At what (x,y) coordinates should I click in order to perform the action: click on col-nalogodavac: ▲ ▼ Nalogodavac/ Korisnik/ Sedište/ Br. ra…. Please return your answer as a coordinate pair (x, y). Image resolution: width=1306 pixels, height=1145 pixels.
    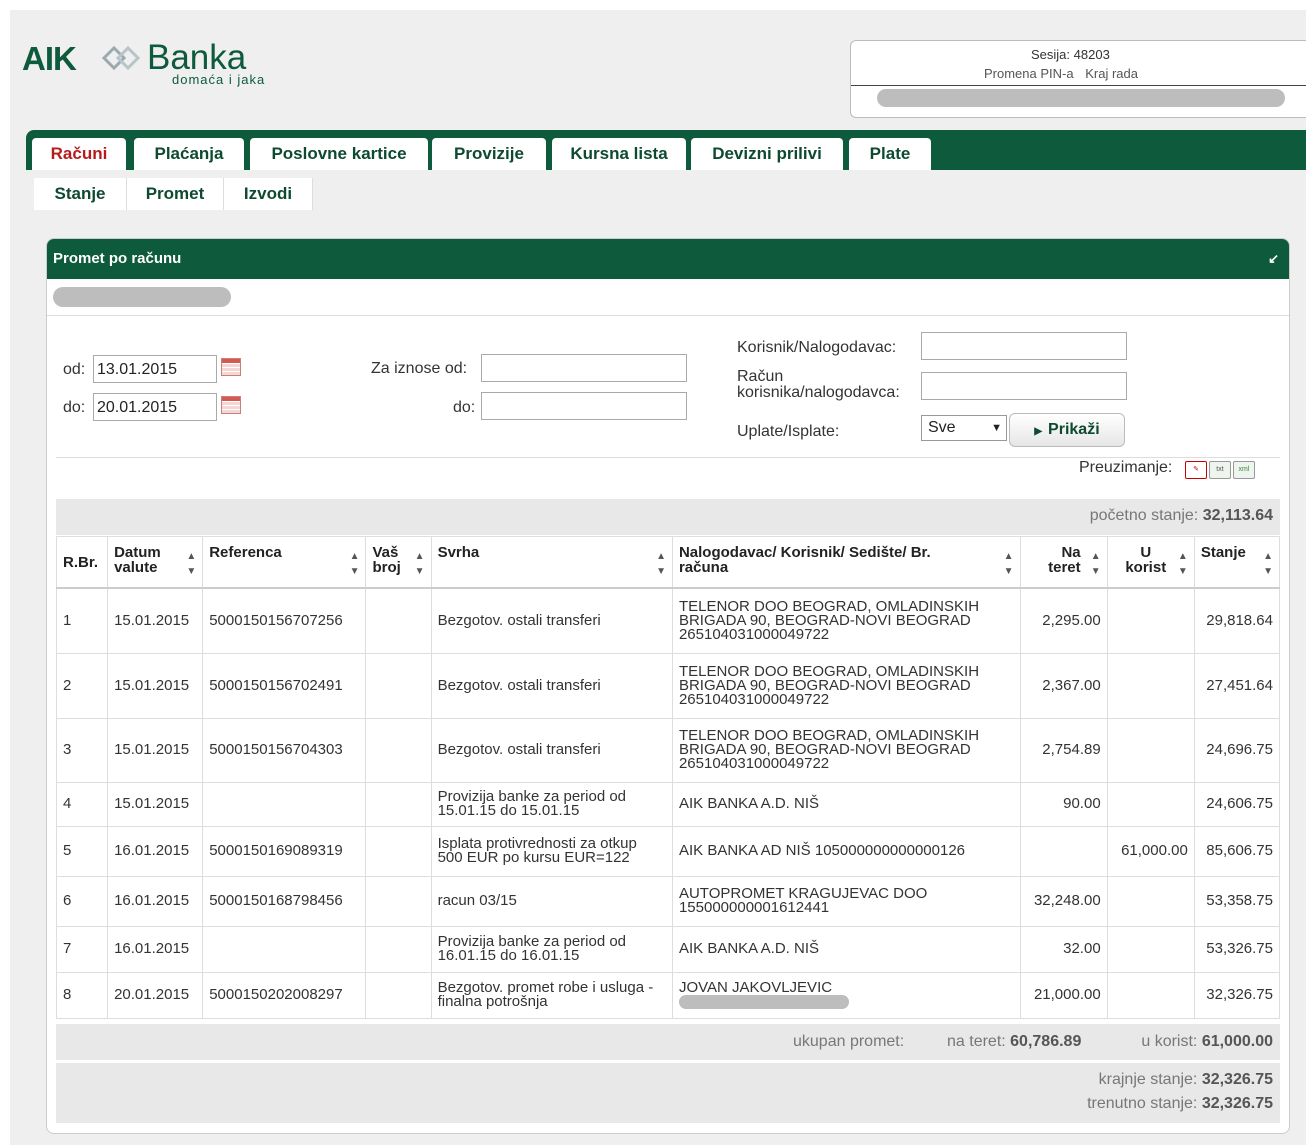
    Looking at the image, I should click on (846, 562).